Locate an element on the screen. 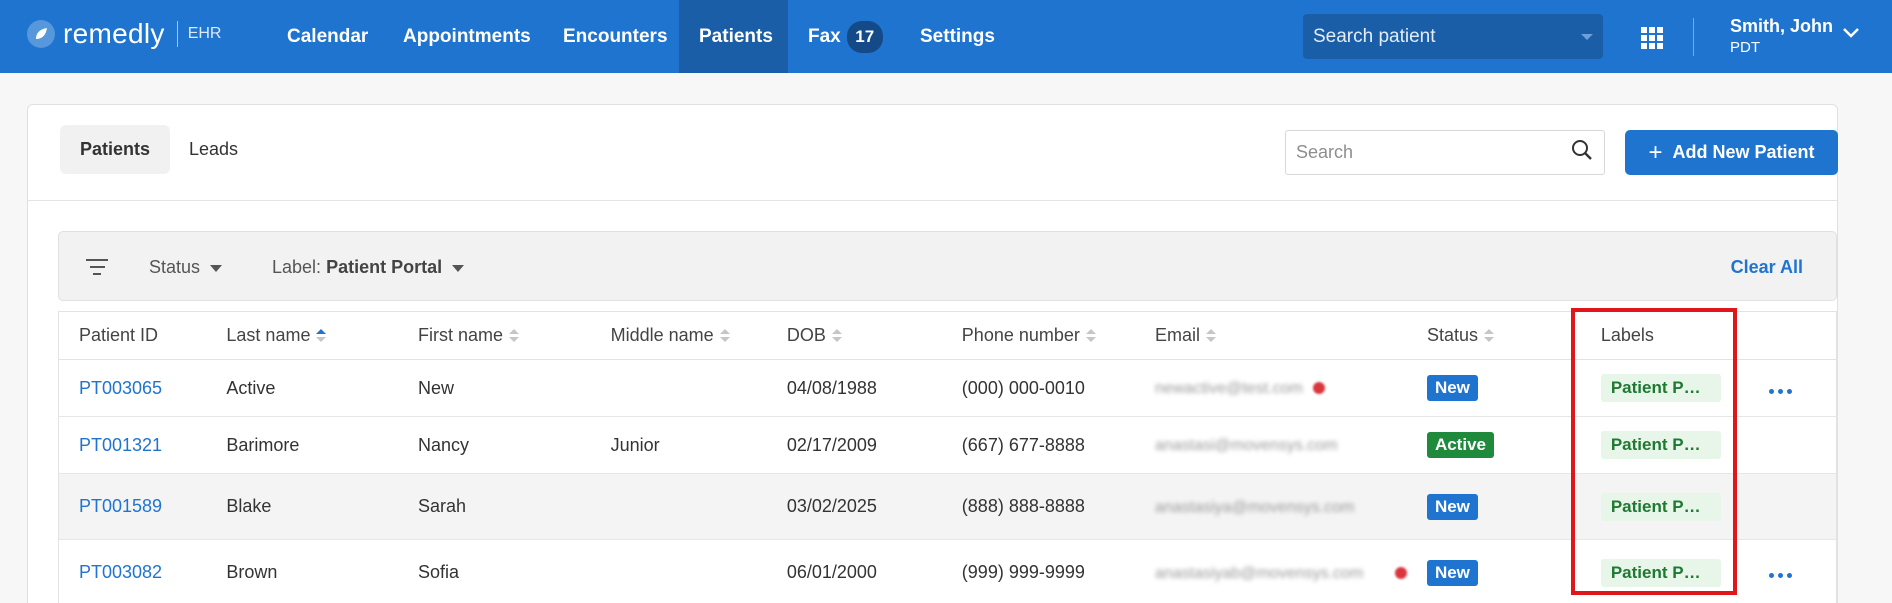 This screenshot has width=1892, height=603. first-name: Sofia is located at coordinates (494, 571).